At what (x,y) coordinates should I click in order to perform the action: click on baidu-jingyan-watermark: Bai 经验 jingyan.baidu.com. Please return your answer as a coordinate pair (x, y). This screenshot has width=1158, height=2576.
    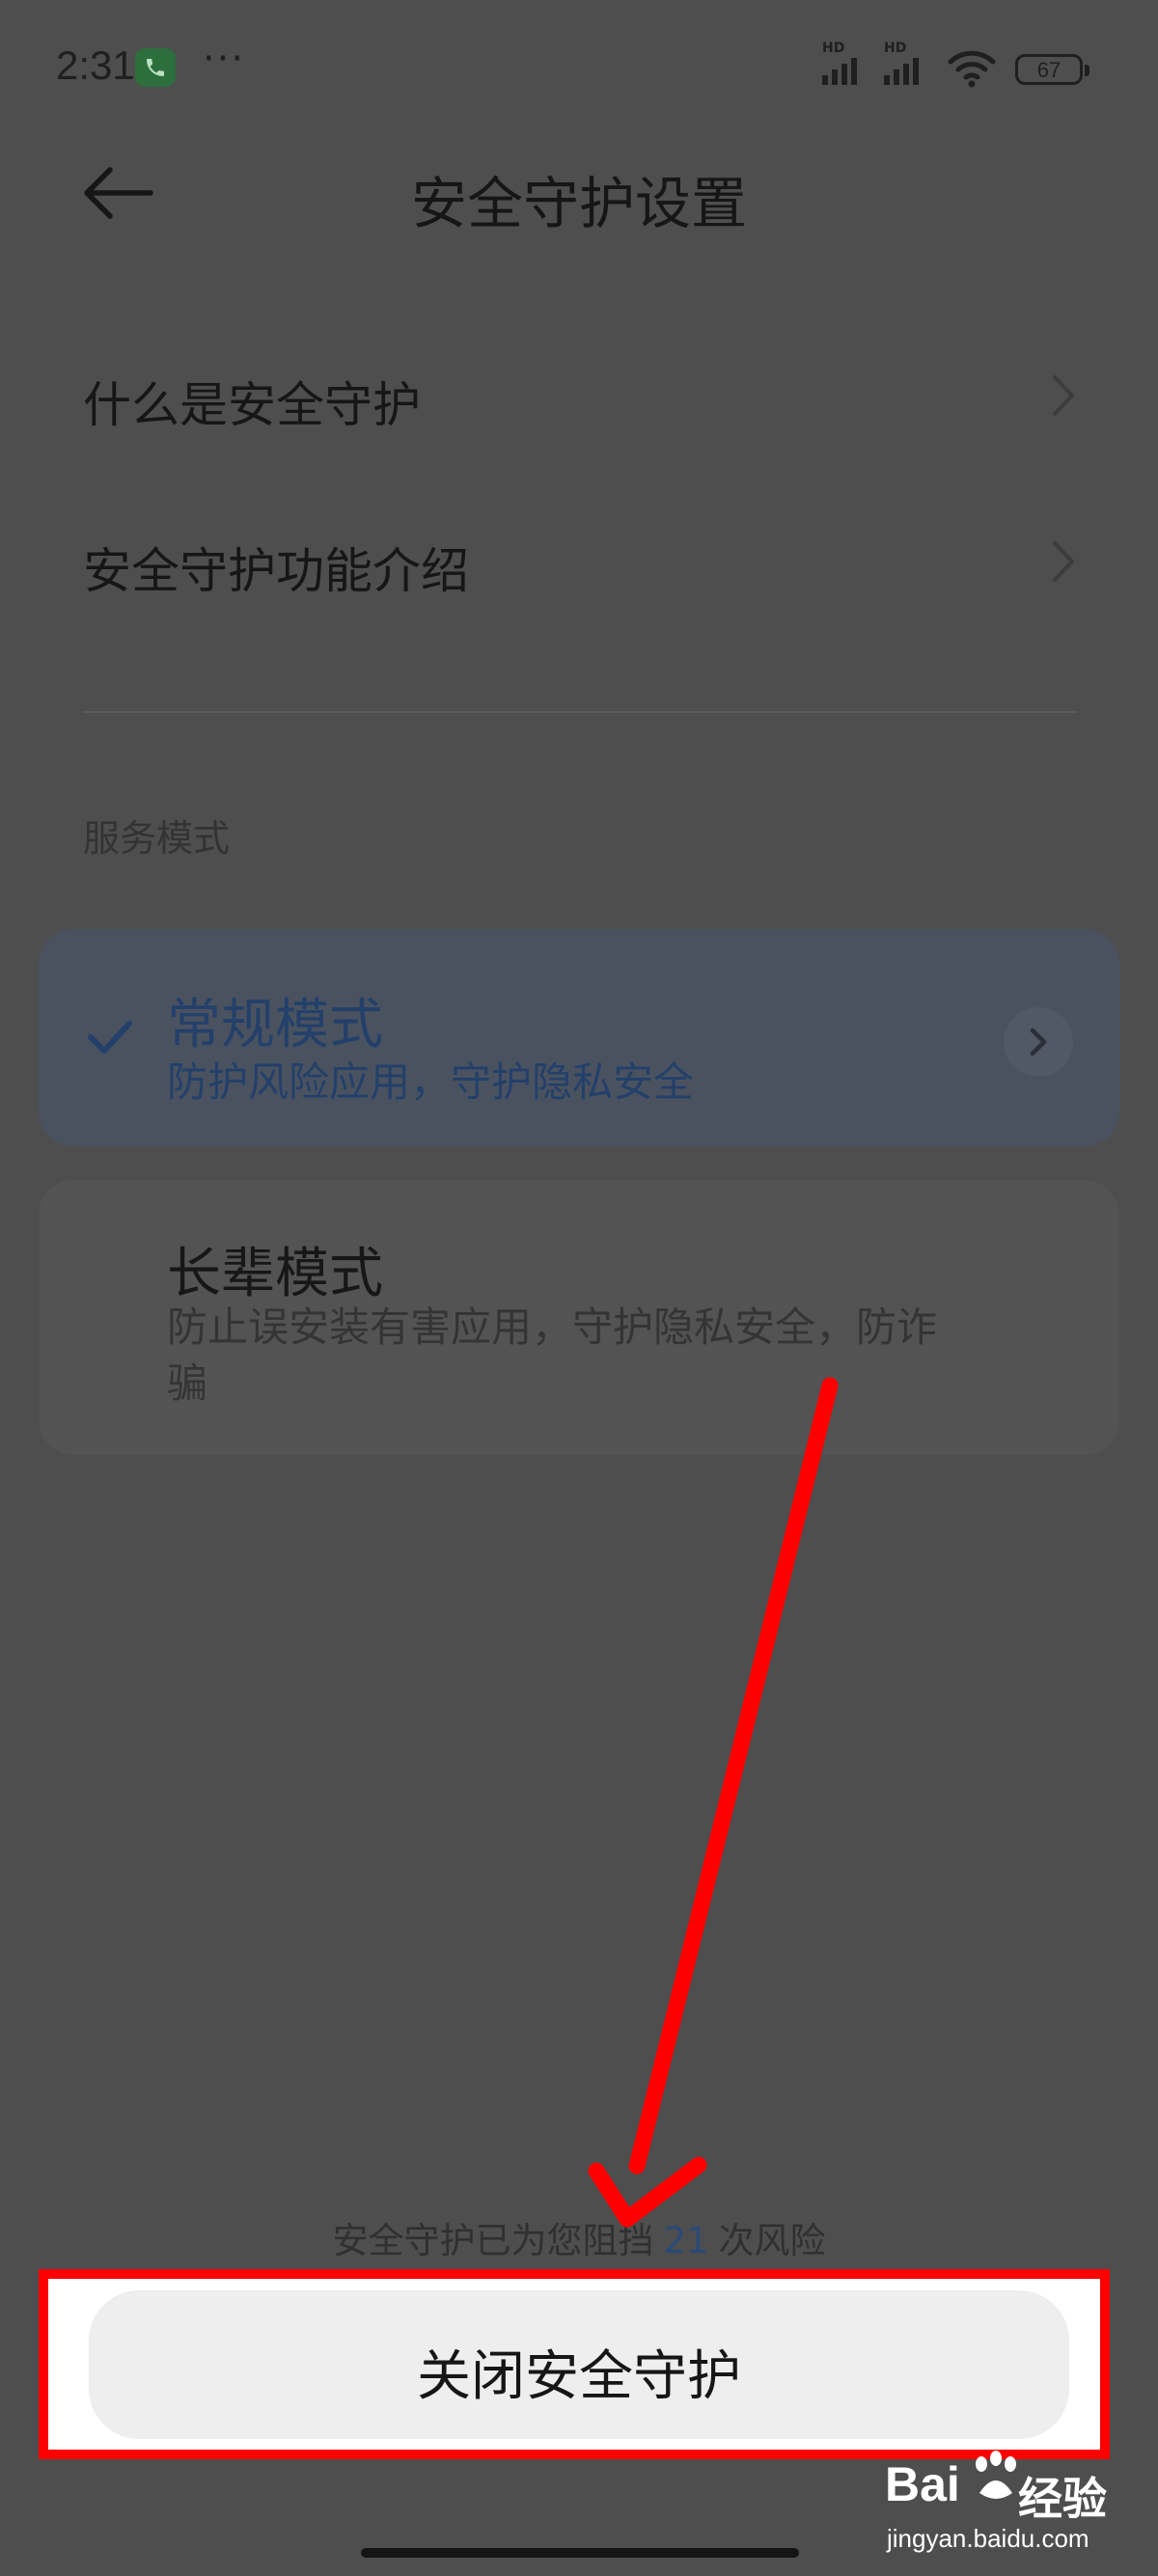
    Looking at the image, I should click on (1013, 2503).